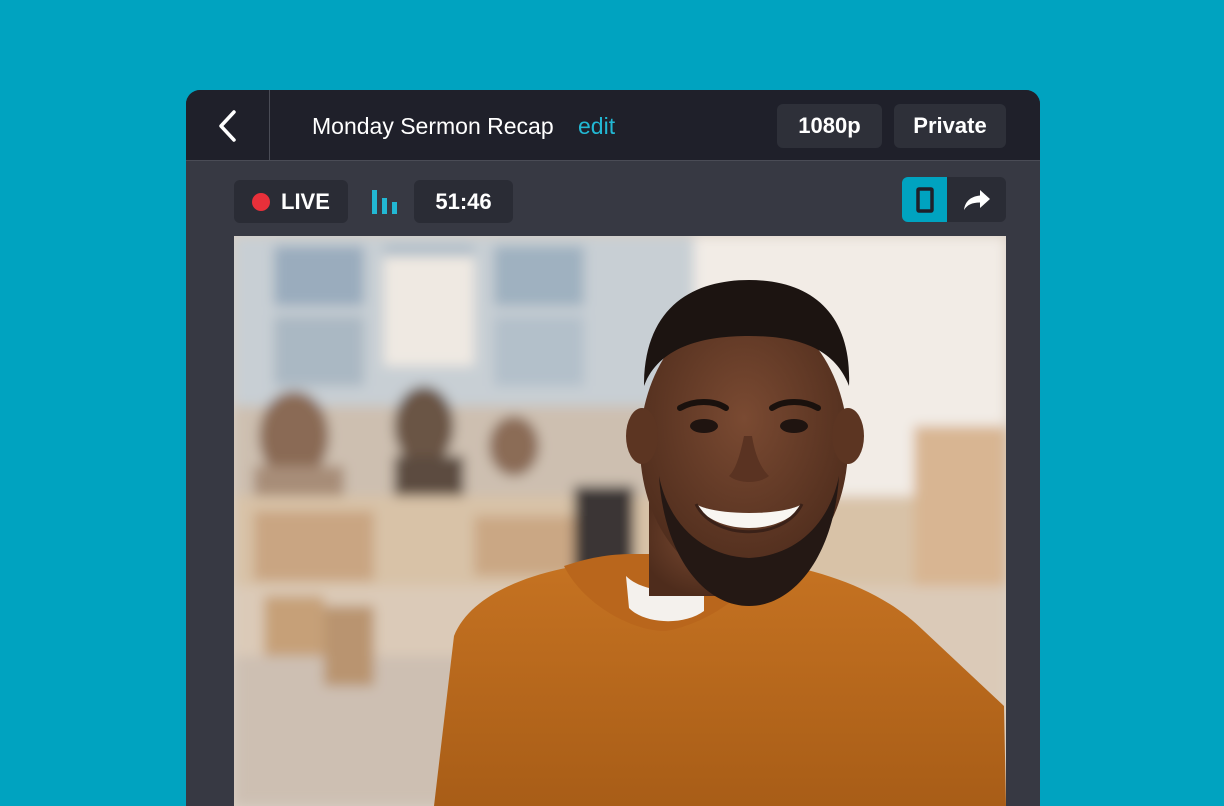 The height and width of the screenshot is (806, 1224). I want to click on share-arrow-icon, so click(976, 199).